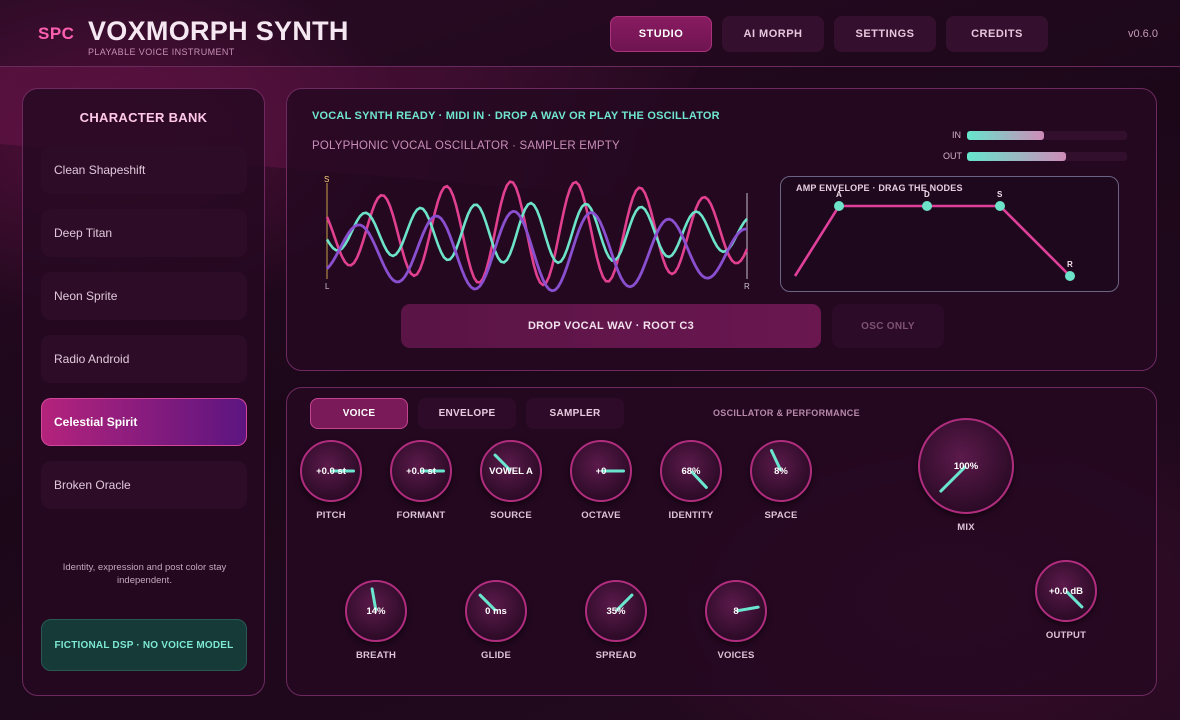  Describe the element at coordinates (327, 286) in the screenshot. I see `wave-left-marker: L` at that location.